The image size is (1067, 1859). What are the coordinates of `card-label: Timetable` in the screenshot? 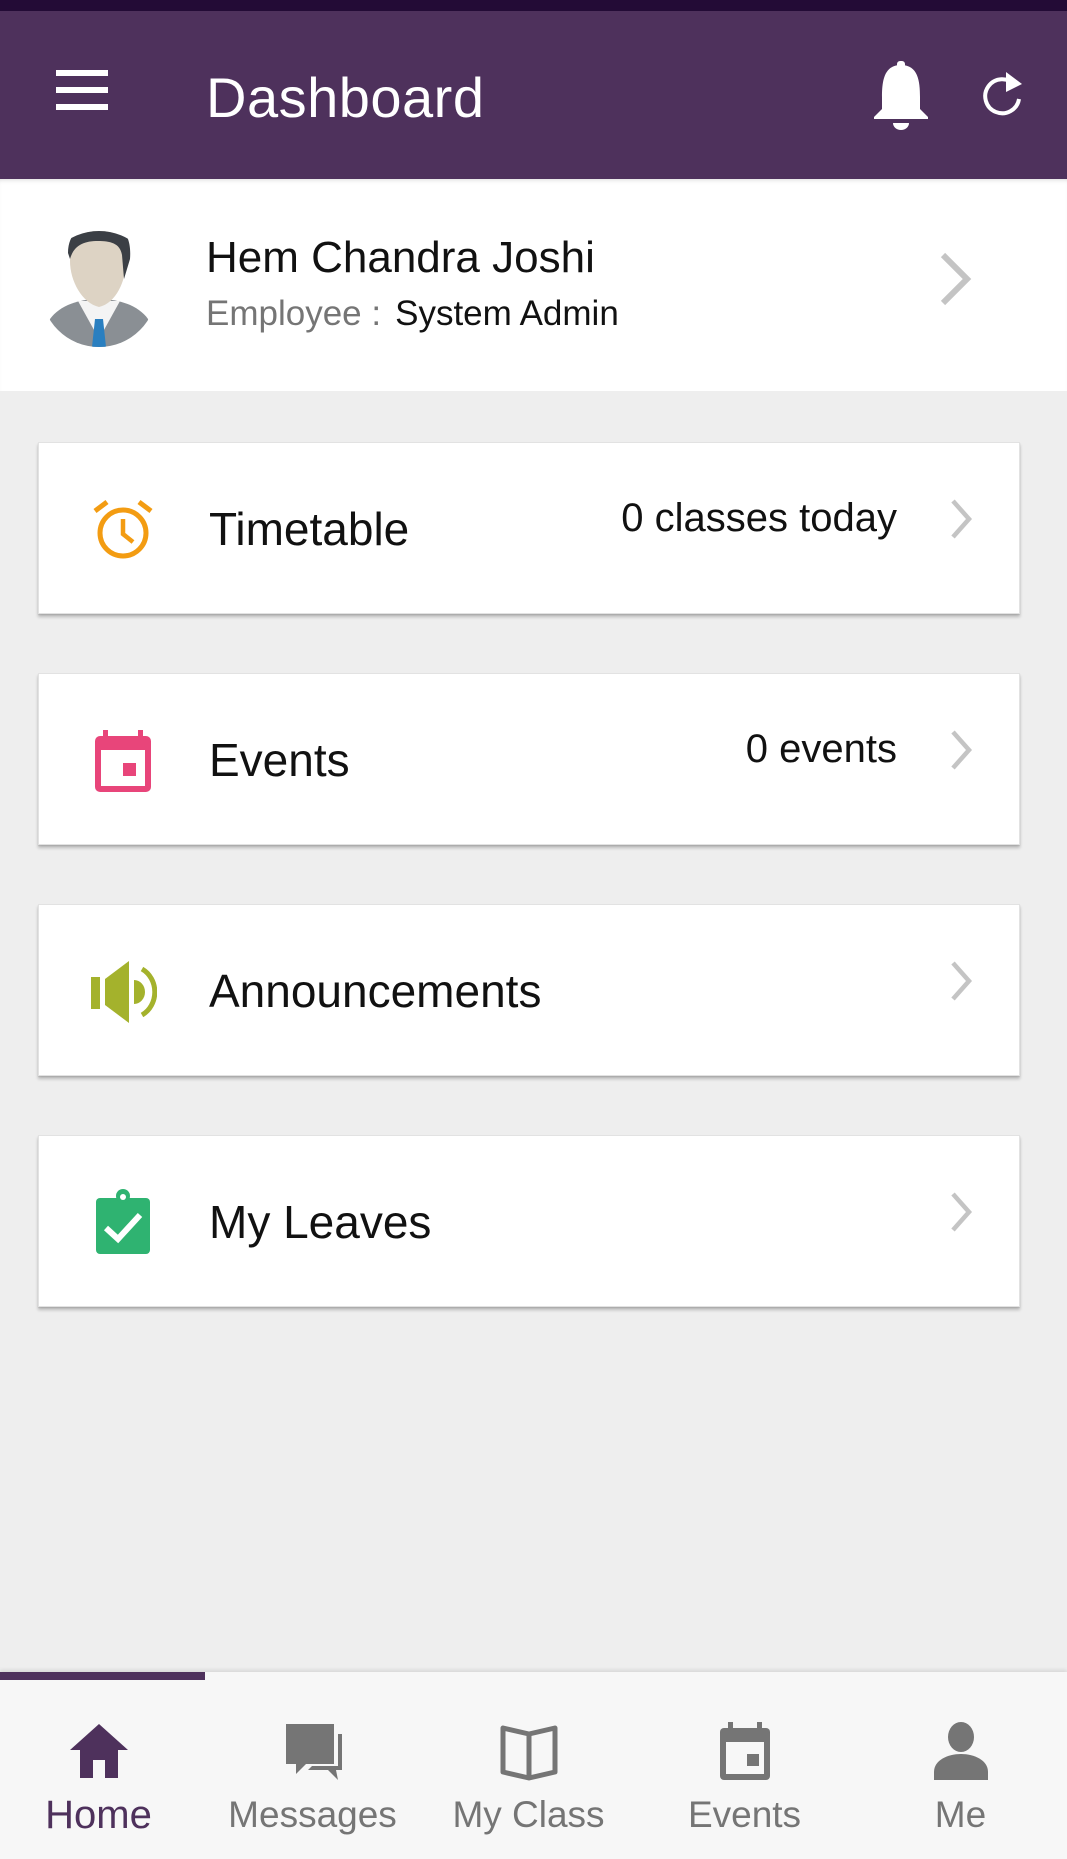 It's located at (309, 529).